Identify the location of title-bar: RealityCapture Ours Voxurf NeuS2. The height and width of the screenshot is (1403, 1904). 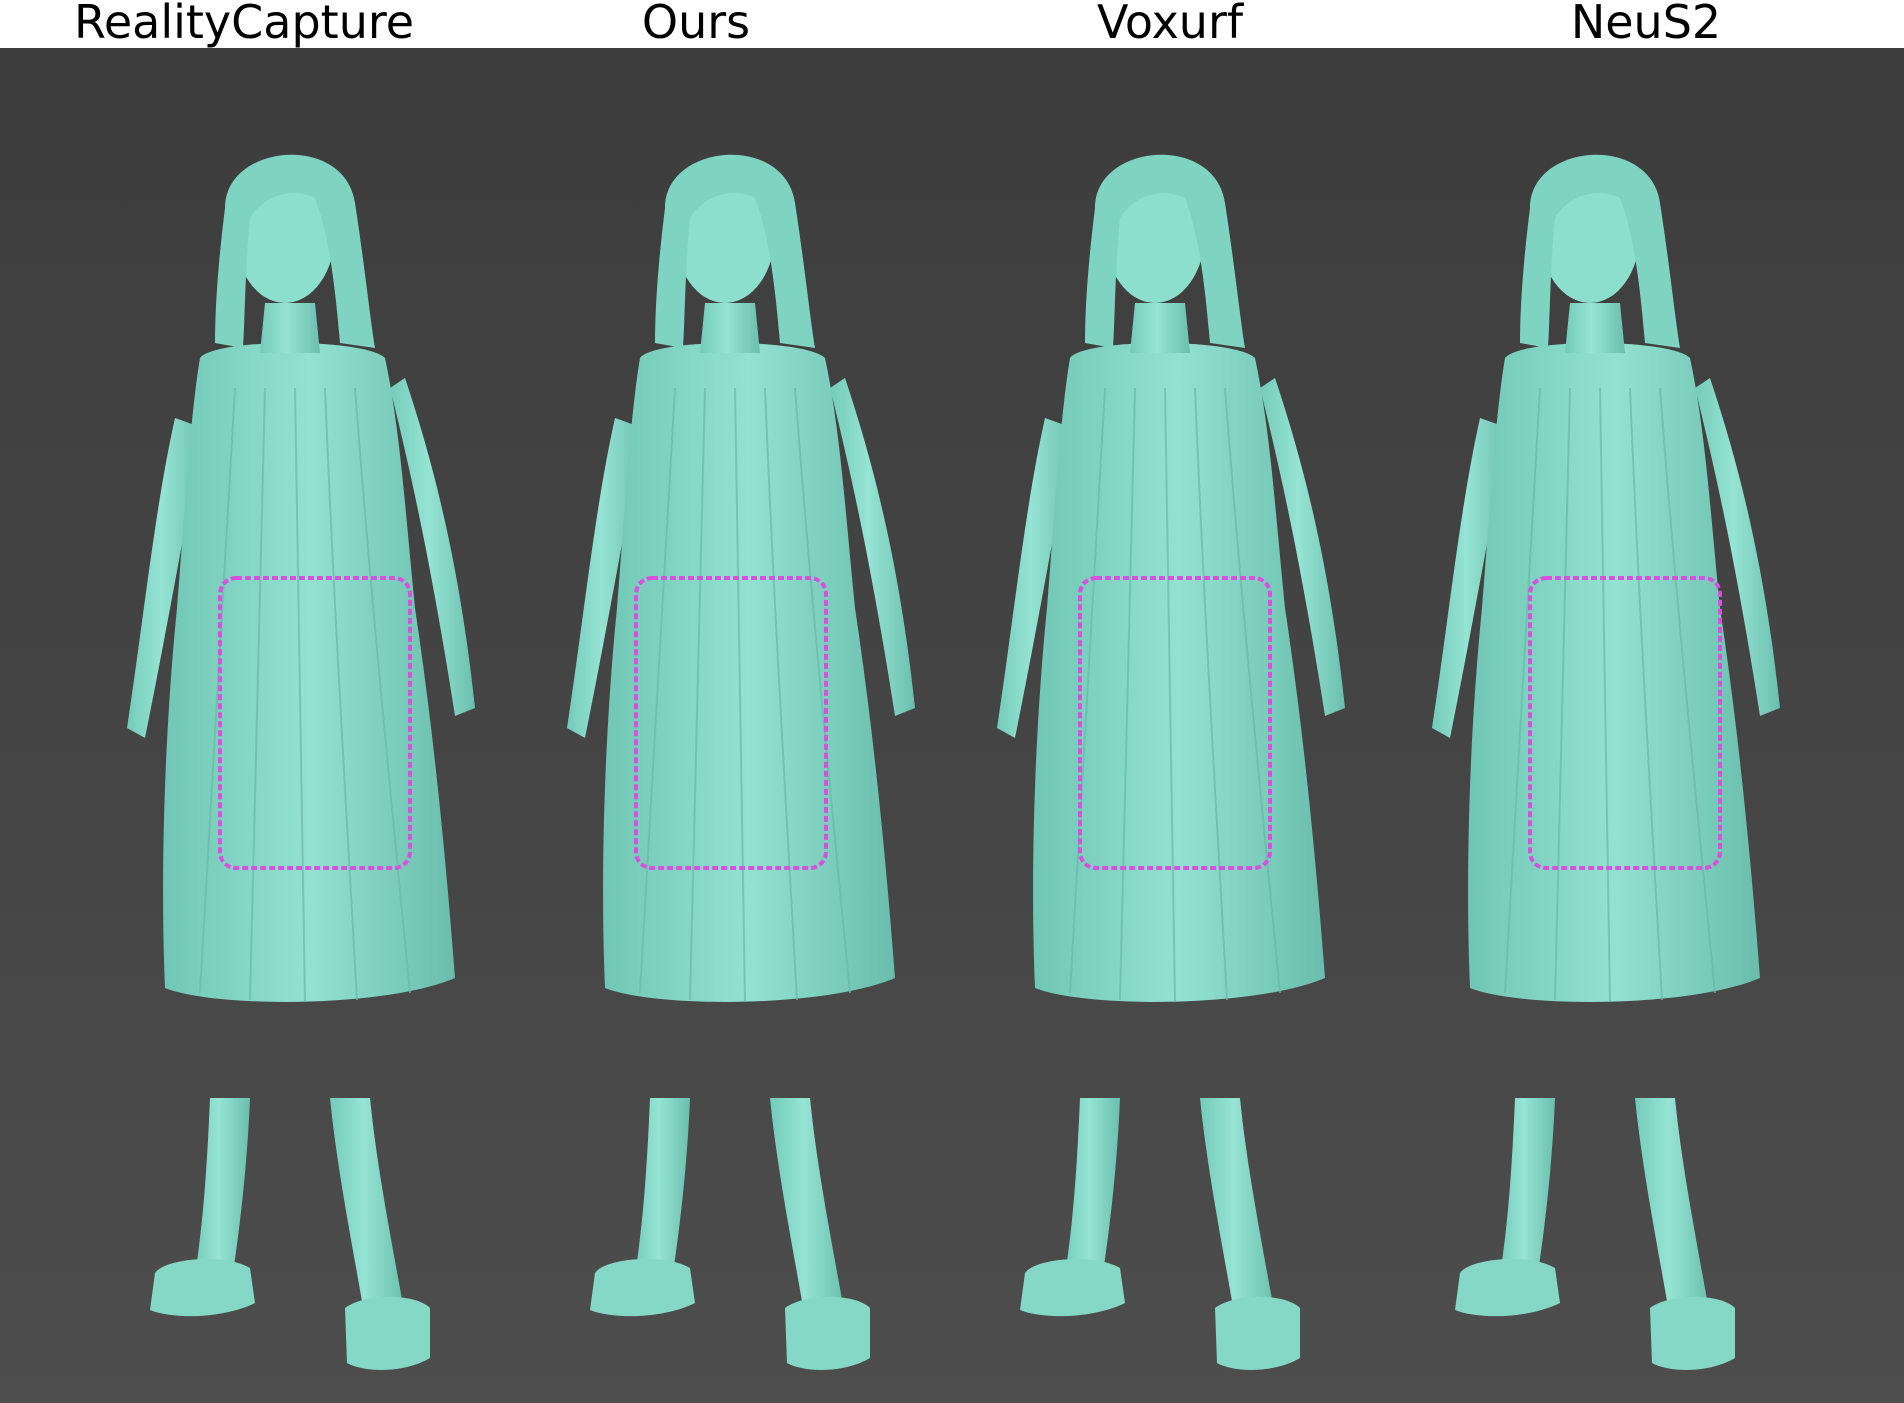
(952, 24).